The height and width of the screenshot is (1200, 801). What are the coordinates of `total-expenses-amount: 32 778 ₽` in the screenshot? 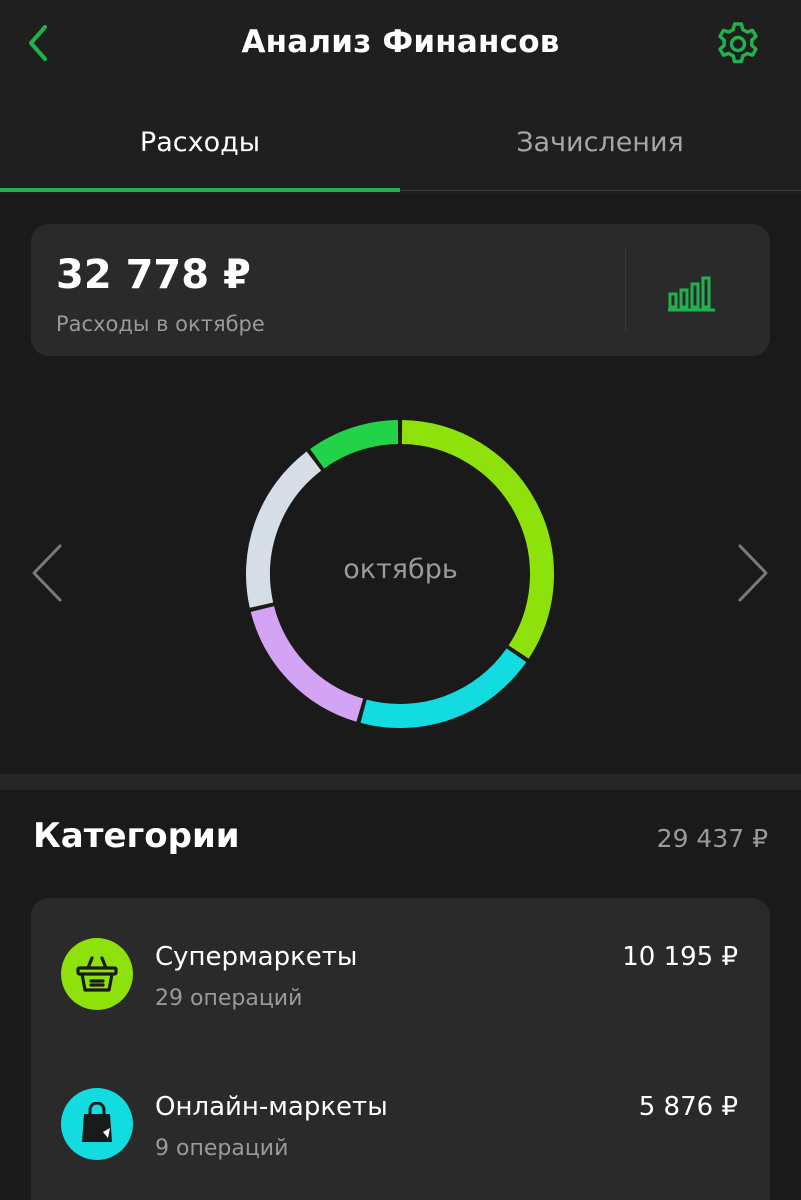 It's located at (153, 275).